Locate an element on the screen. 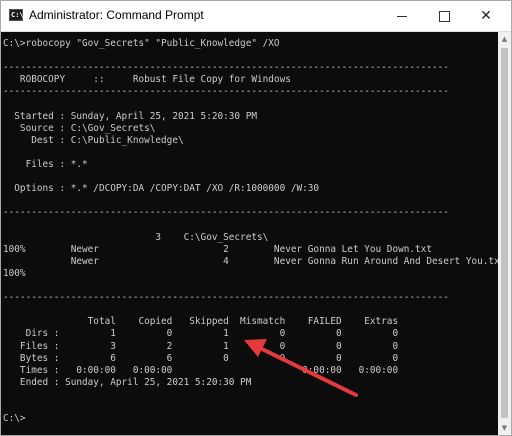  vertical-scrollbar: ▲ ▼ is located at coordinates (504, 233).